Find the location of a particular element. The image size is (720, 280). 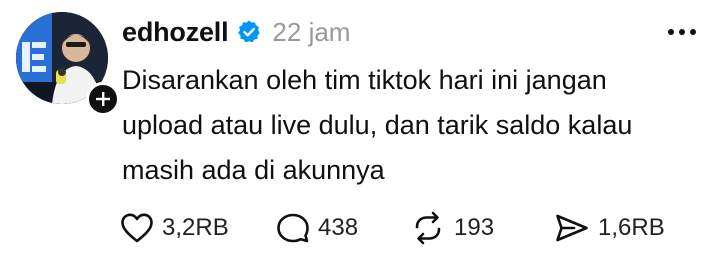

send-icon is located at coordinates (572, 228).